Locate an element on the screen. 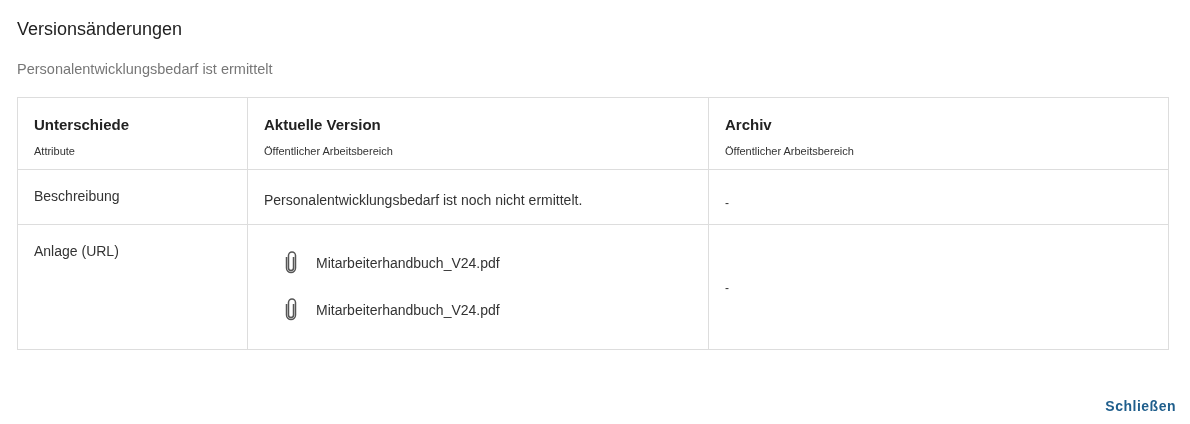 Image resolution: width=1190 pixels, height=424 pixels. column-header: Aktuelle Version is located at coordinates (322, 125).